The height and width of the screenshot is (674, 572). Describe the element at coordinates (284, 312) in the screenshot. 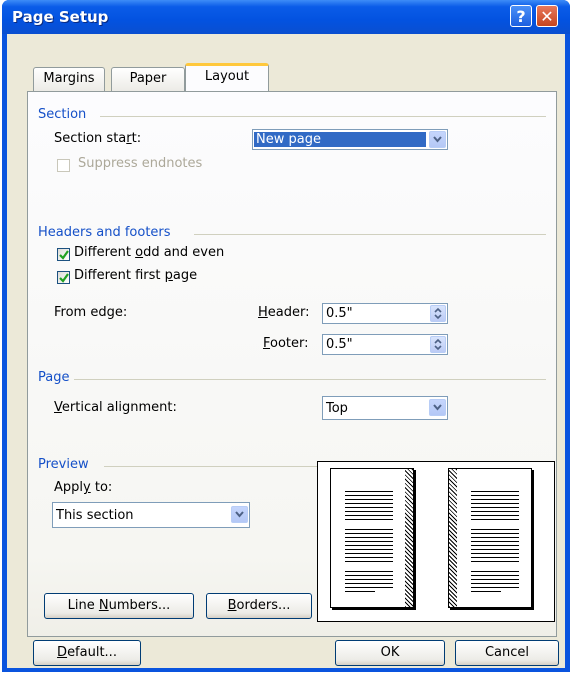

I see `header-label: Header:` at that location.